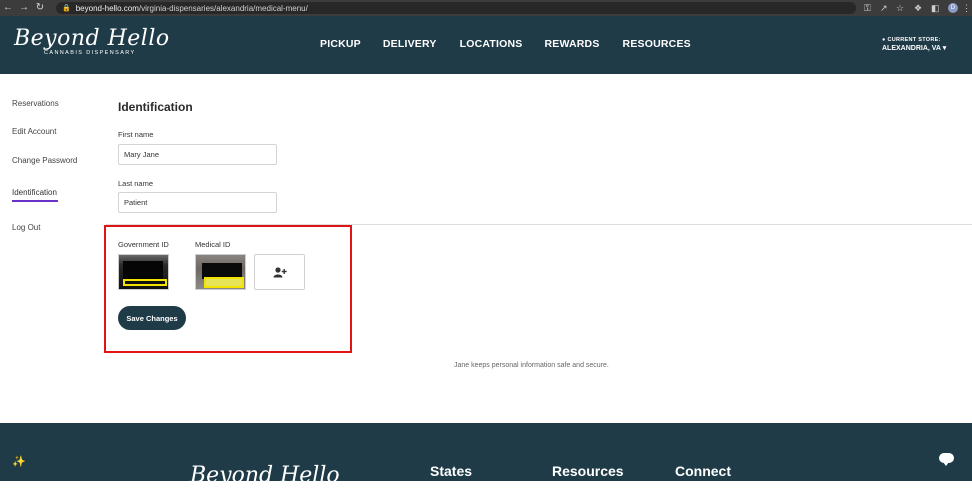 This screenshot has width=972, height=488. Describe the element at coordinates (155, 107) in the screenshot. I see `page-title: Identification` at that location.